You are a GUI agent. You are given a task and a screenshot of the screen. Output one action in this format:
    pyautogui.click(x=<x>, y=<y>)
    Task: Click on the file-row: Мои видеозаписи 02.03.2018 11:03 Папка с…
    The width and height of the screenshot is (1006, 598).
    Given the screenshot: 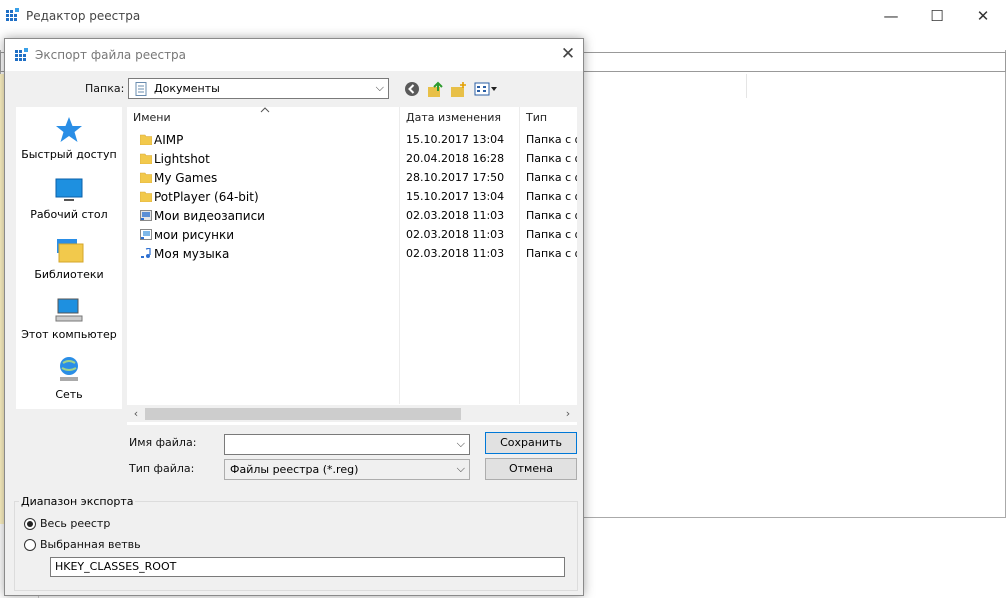 What is the action you would take?
    pyautogui.click(x=352, y=216)
    